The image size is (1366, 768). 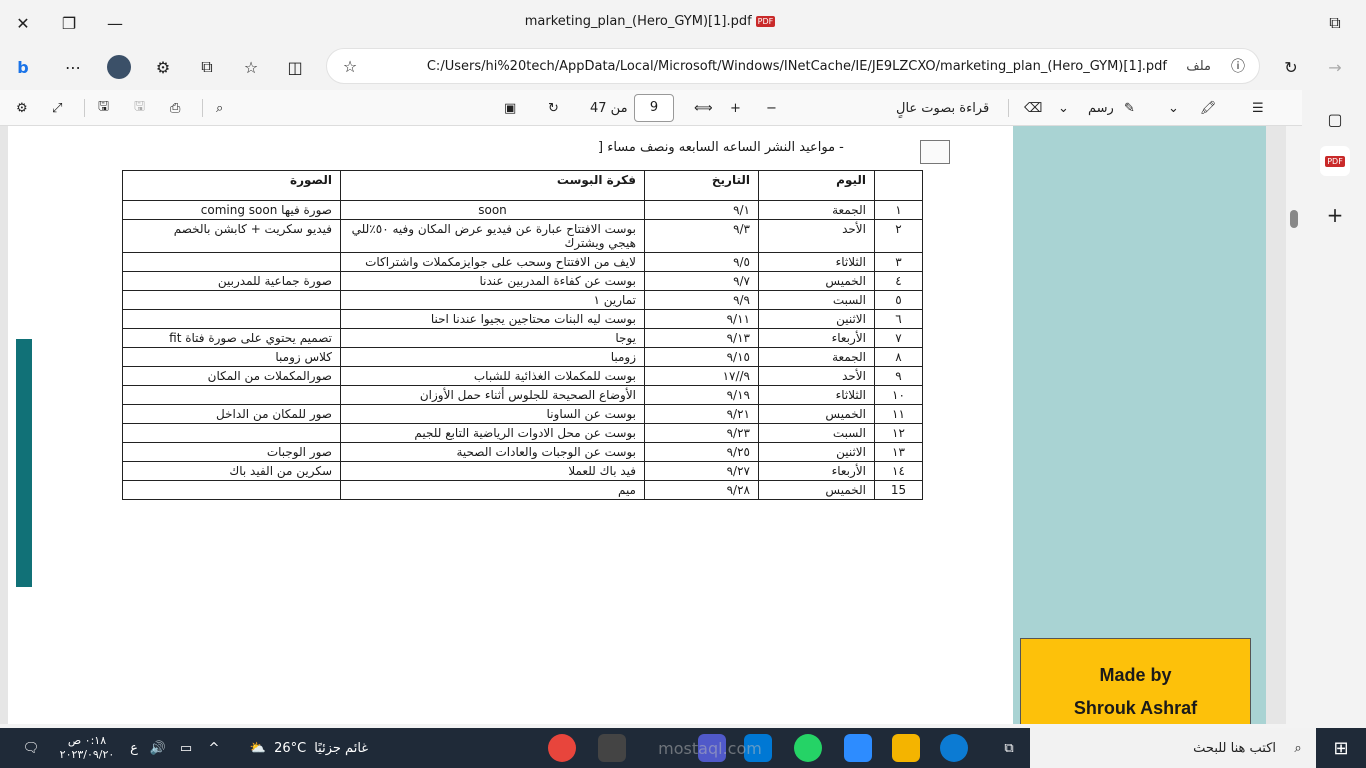 I want to click on cell: صورة جماعية للمدربين, so click(x=231, y=281).